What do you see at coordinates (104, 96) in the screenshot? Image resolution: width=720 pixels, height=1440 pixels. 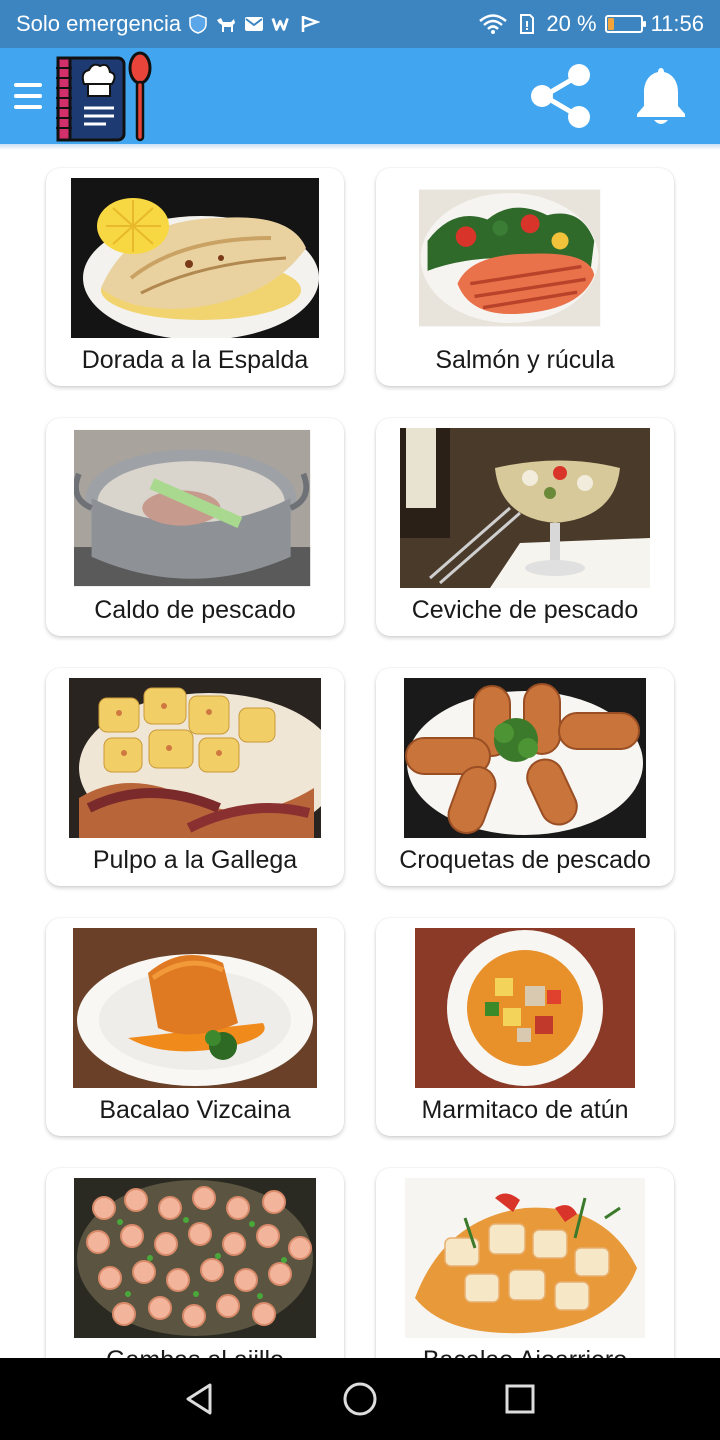 I see `recipe-book-icon` at bounding box center [104, 96].